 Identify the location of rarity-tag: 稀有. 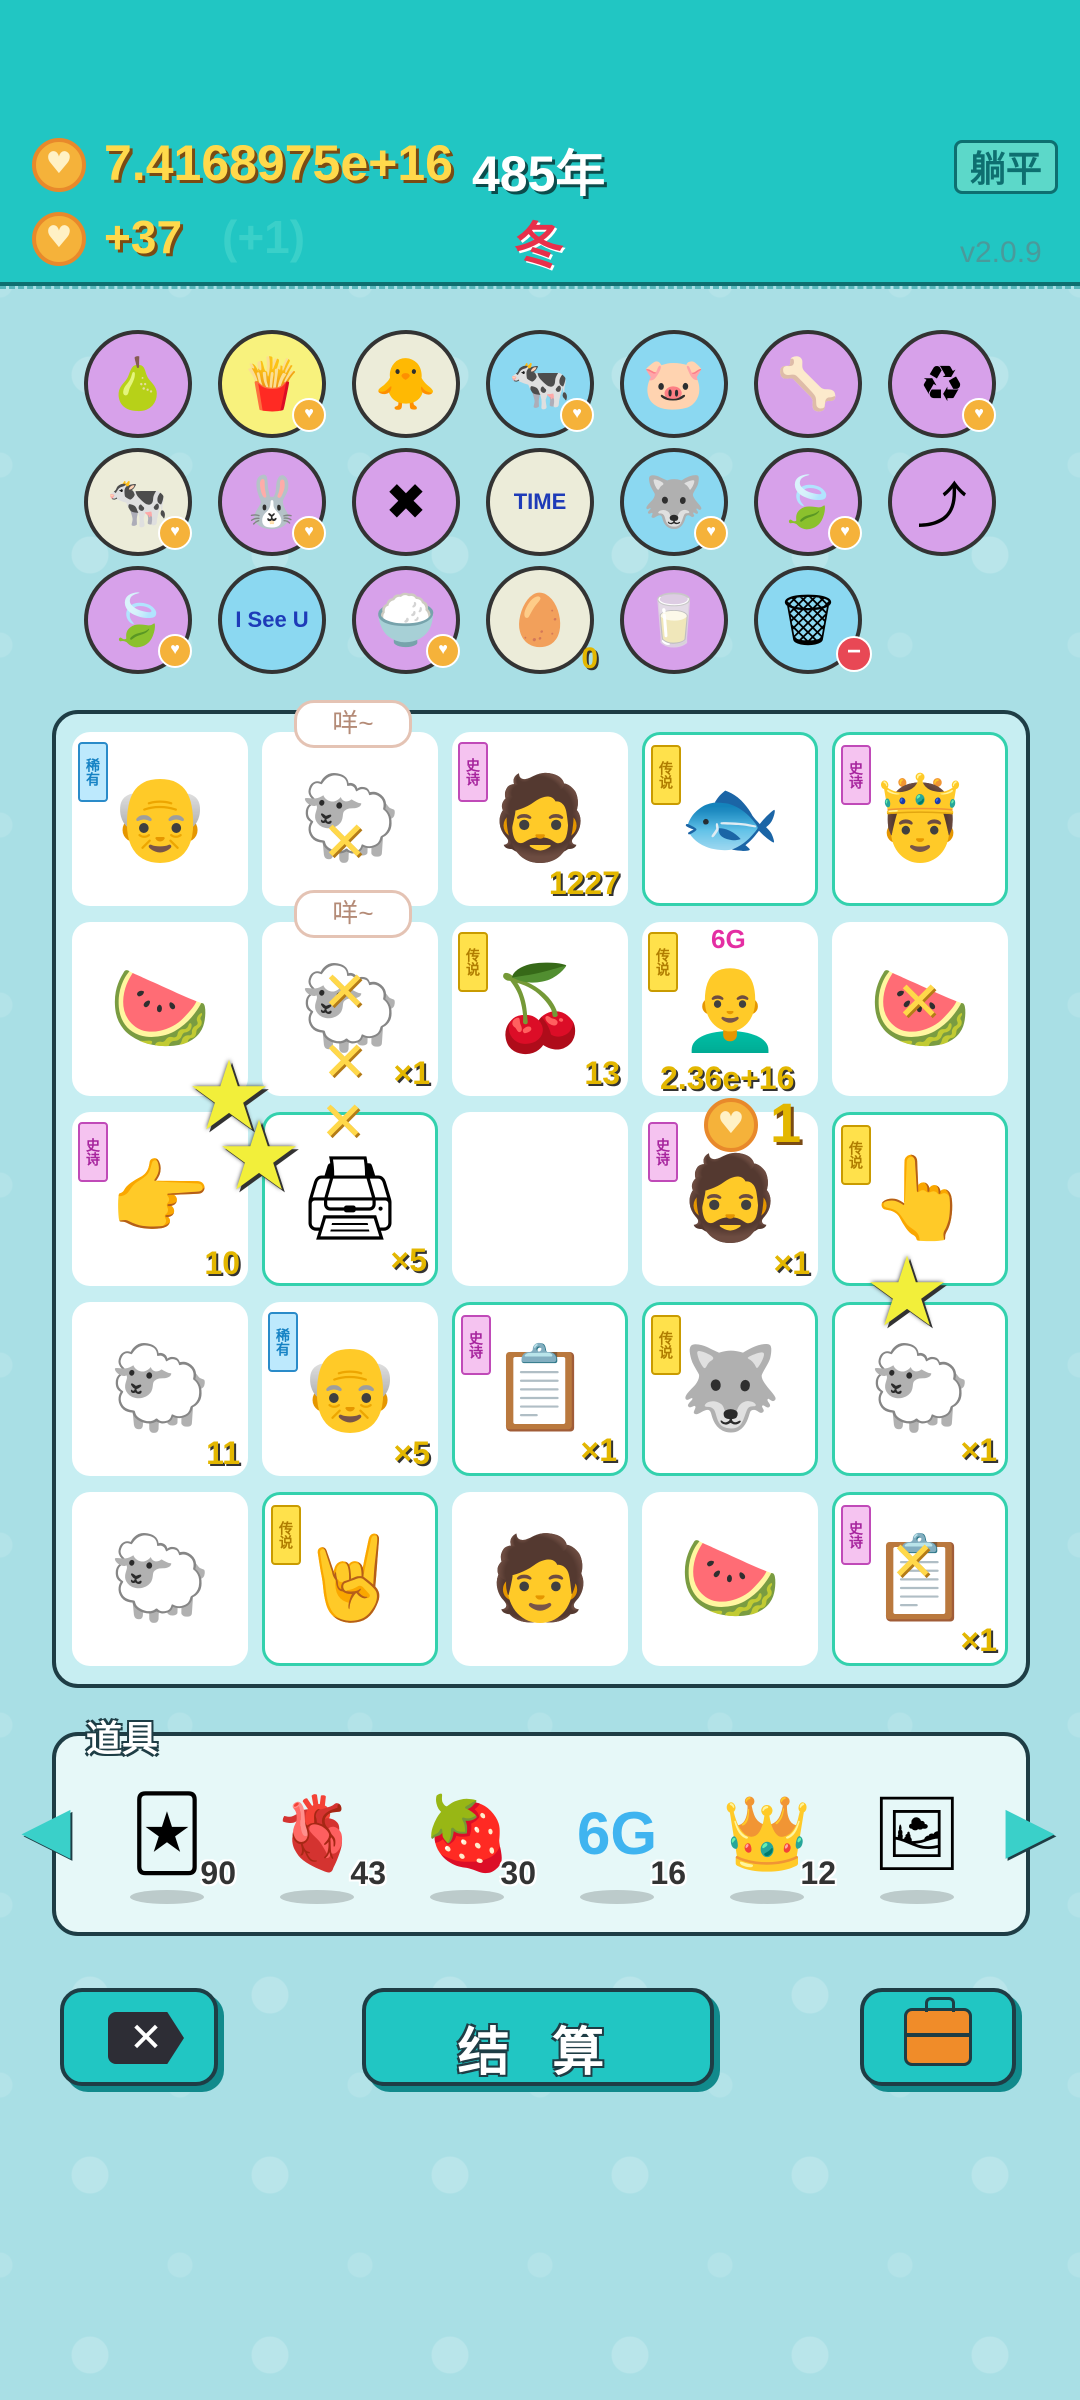
(93, 772).